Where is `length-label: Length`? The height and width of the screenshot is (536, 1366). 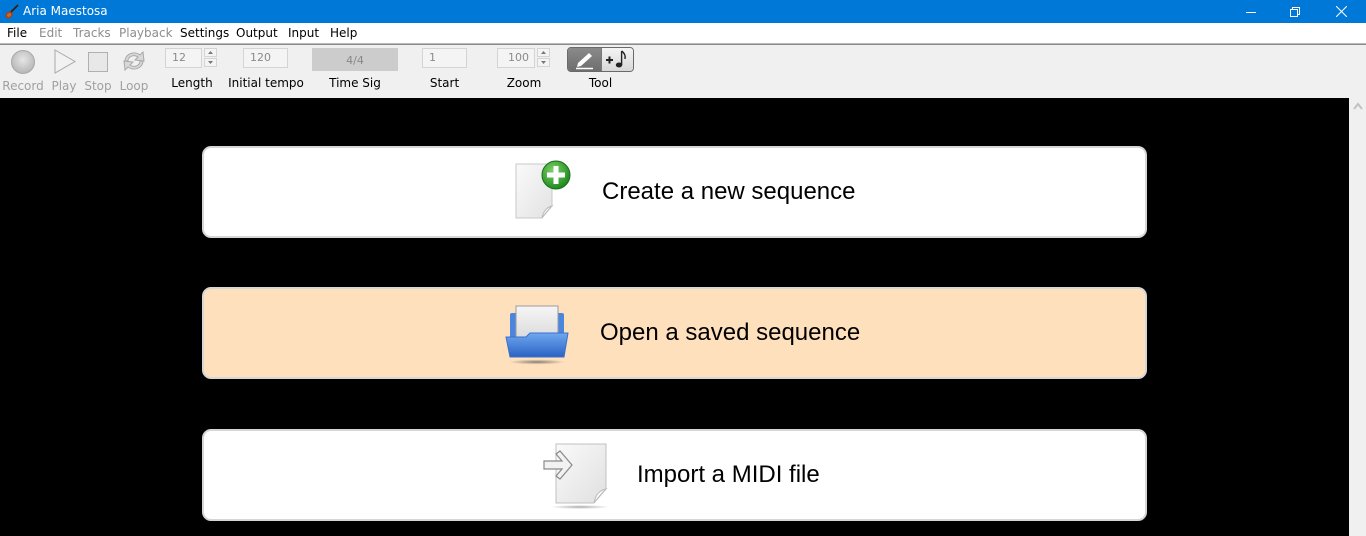
length-label: Length is located at coordinates (192, 83).